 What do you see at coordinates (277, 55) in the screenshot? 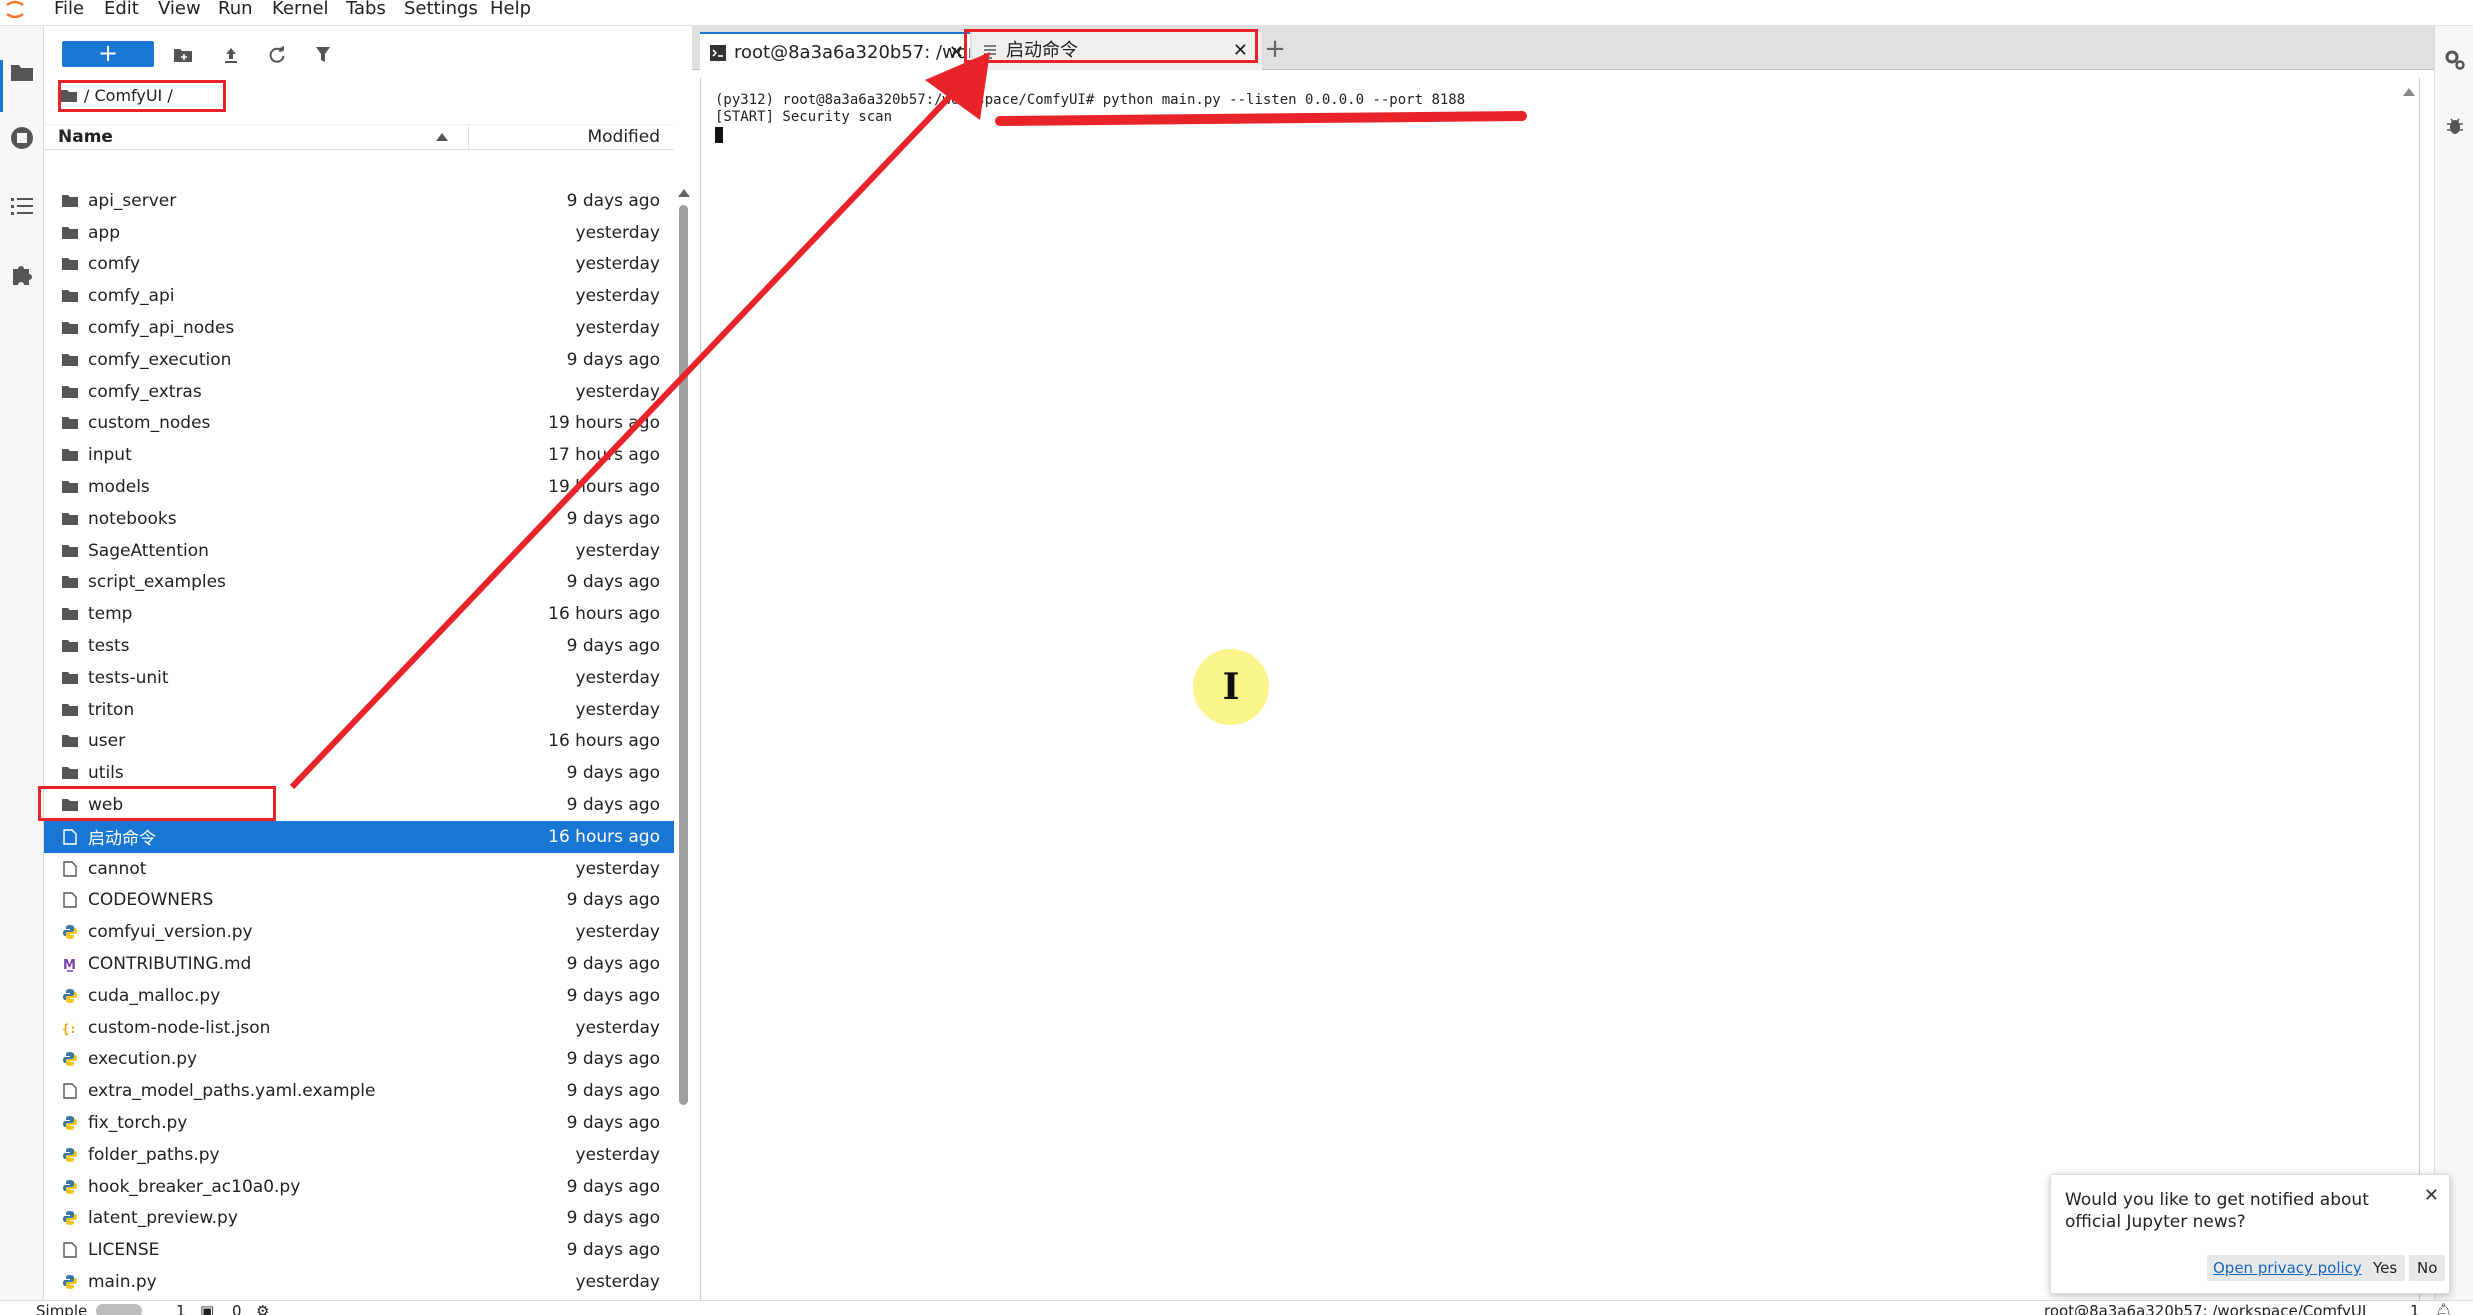
I see `refresh-icon` at bounding box center [277, 55].